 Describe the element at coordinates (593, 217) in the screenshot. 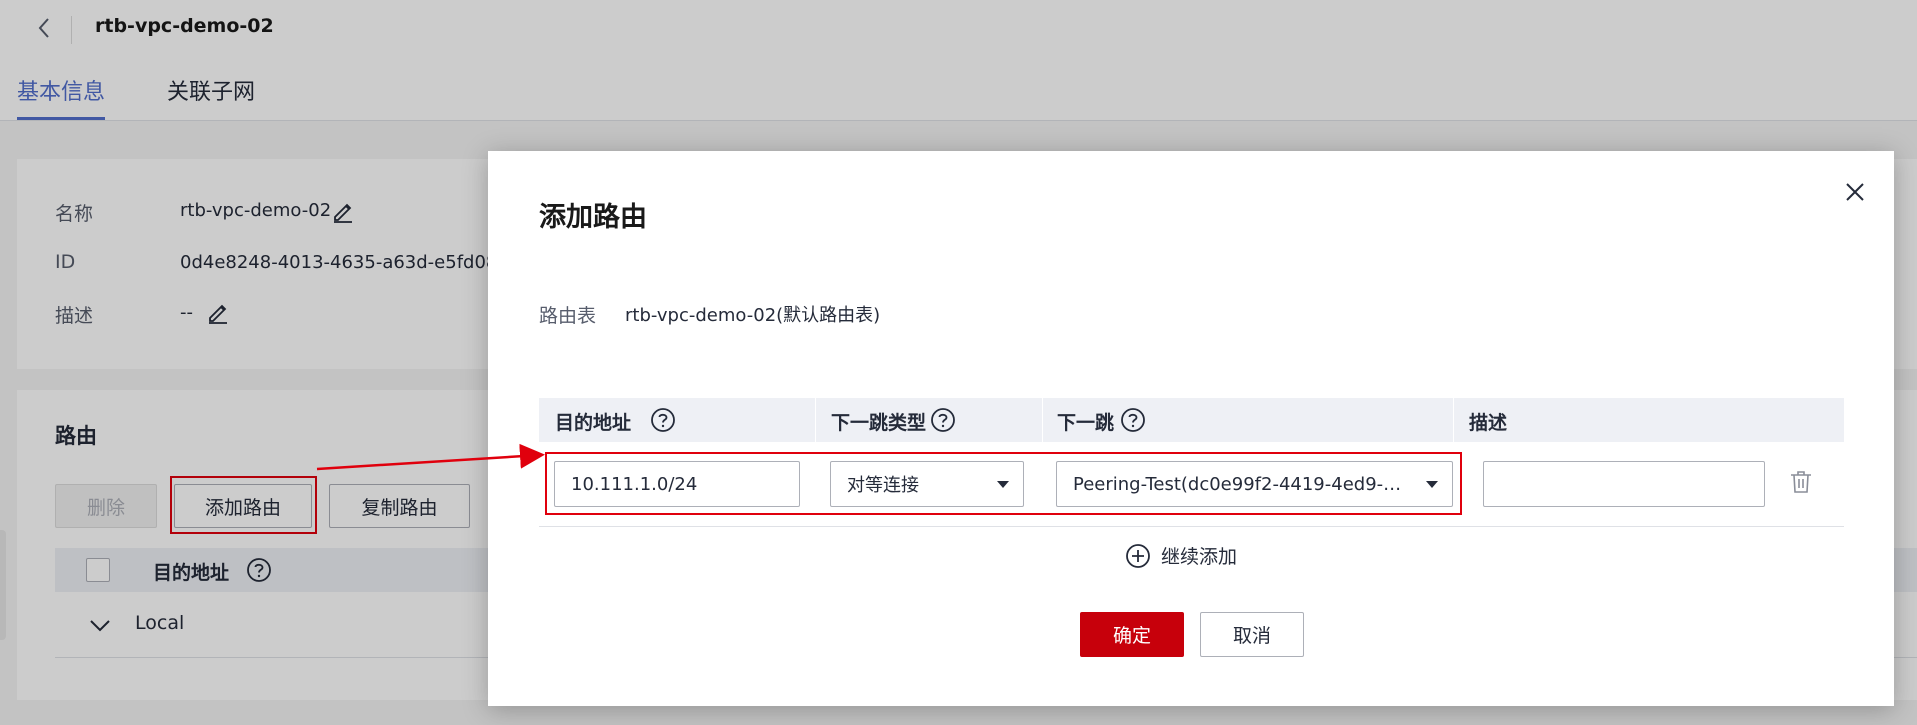

I see `dialog-title: 添加路由` at that location.